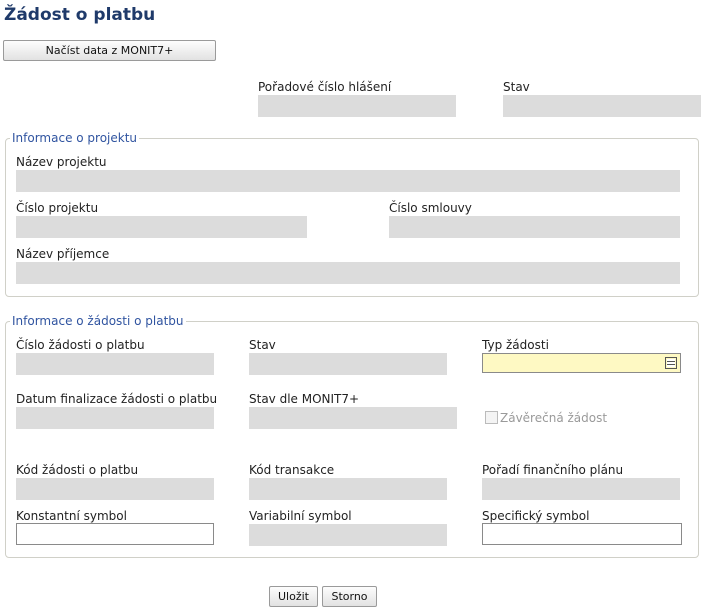 The height and width of the screenshot is (611, 702). Describe the element at coordinates (71, 516) in the screenshot. I see `constant-symbol-label: Konstantní symbol` at that location.